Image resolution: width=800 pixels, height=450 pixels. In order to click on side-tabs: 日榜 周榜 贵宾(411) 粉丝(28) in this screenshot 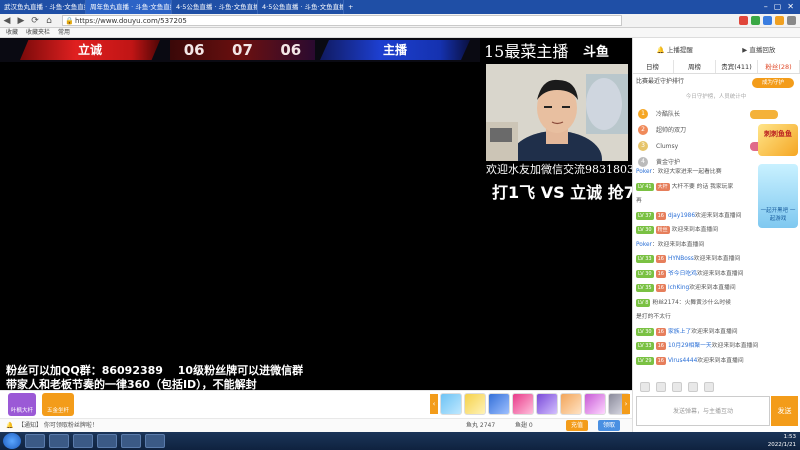, I will do `click(716, 67)`.